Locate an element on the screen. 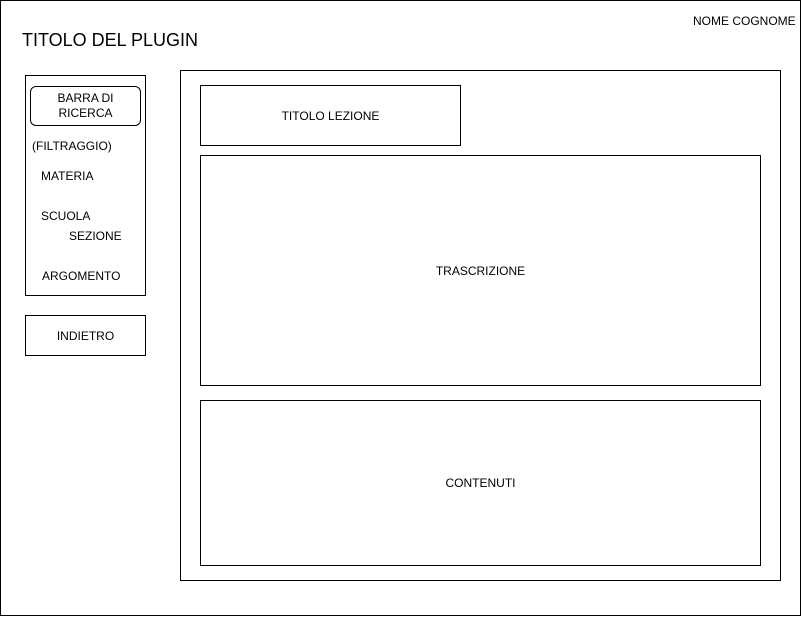 The width and height of the screenshot is (801, 617). contents-label: CONTENUTI is located at coordinates (480, 483).